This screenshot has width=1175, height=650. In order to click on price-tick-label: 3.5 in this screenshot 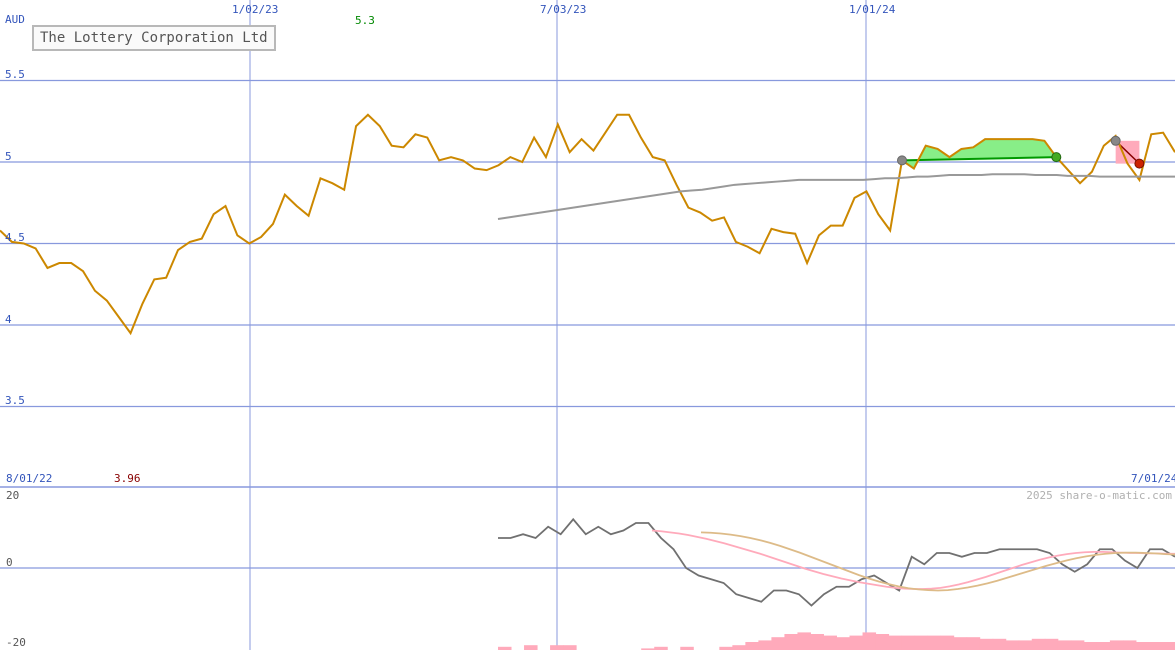, I will do `click(15, 400)`.